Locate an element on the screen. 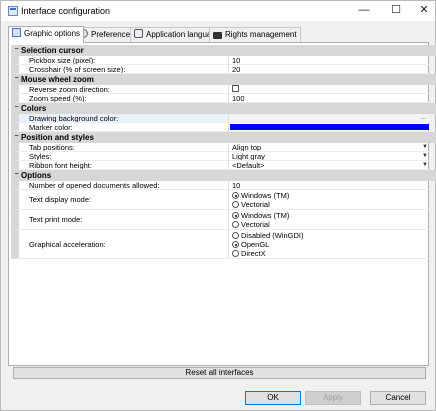 The height and width of the screenshot is (411, 436). property-label: Drawing background color: is located at coordinates (119, 118).